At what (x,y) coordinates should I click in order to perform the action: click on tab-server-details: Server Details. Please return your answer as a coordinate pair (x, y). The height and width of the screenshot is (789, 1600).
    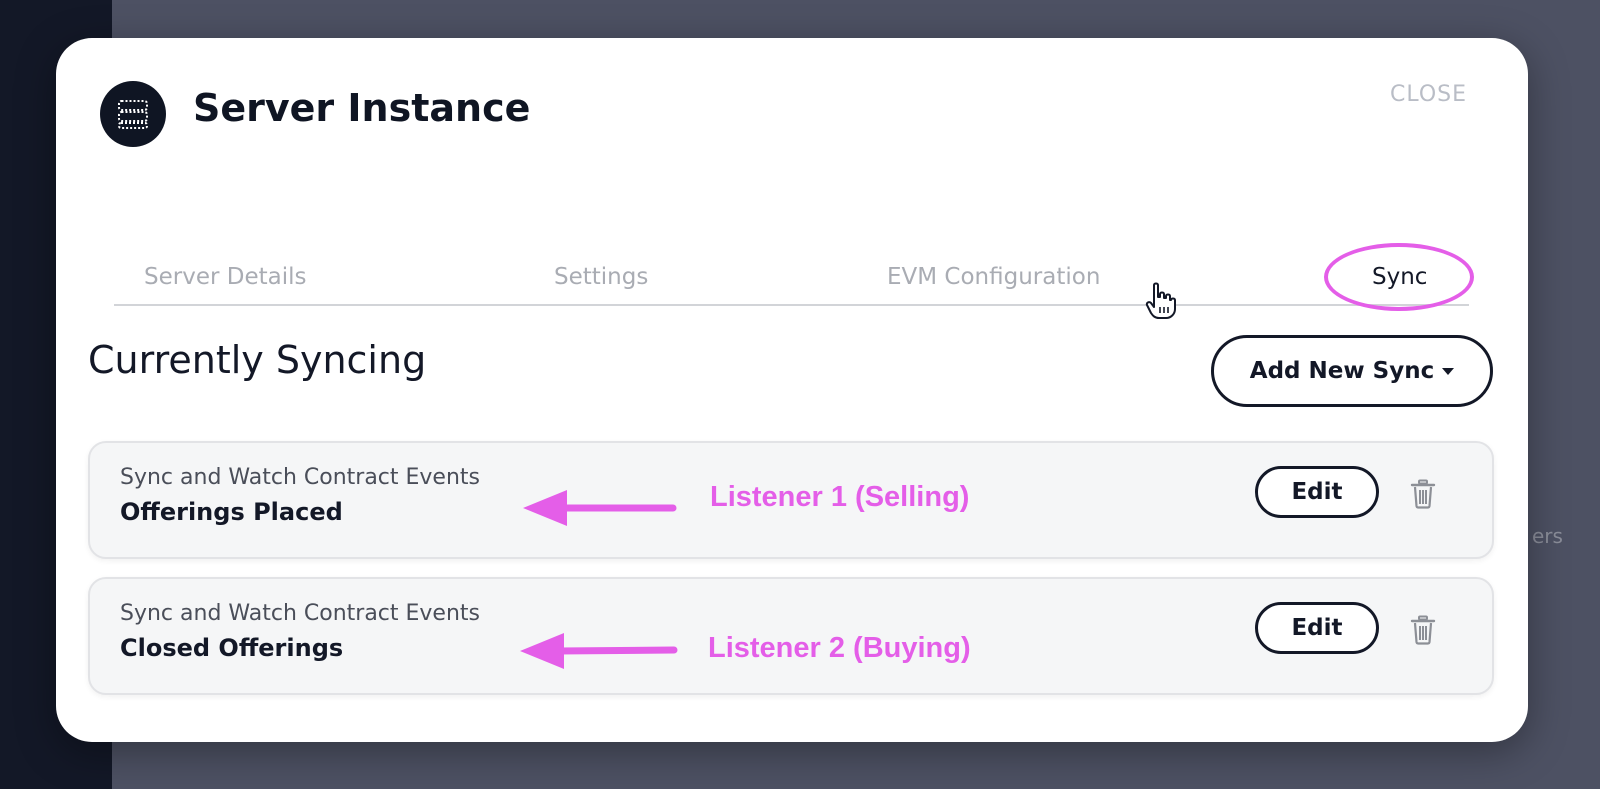
    Looking at the image, I should click on (225, 277).